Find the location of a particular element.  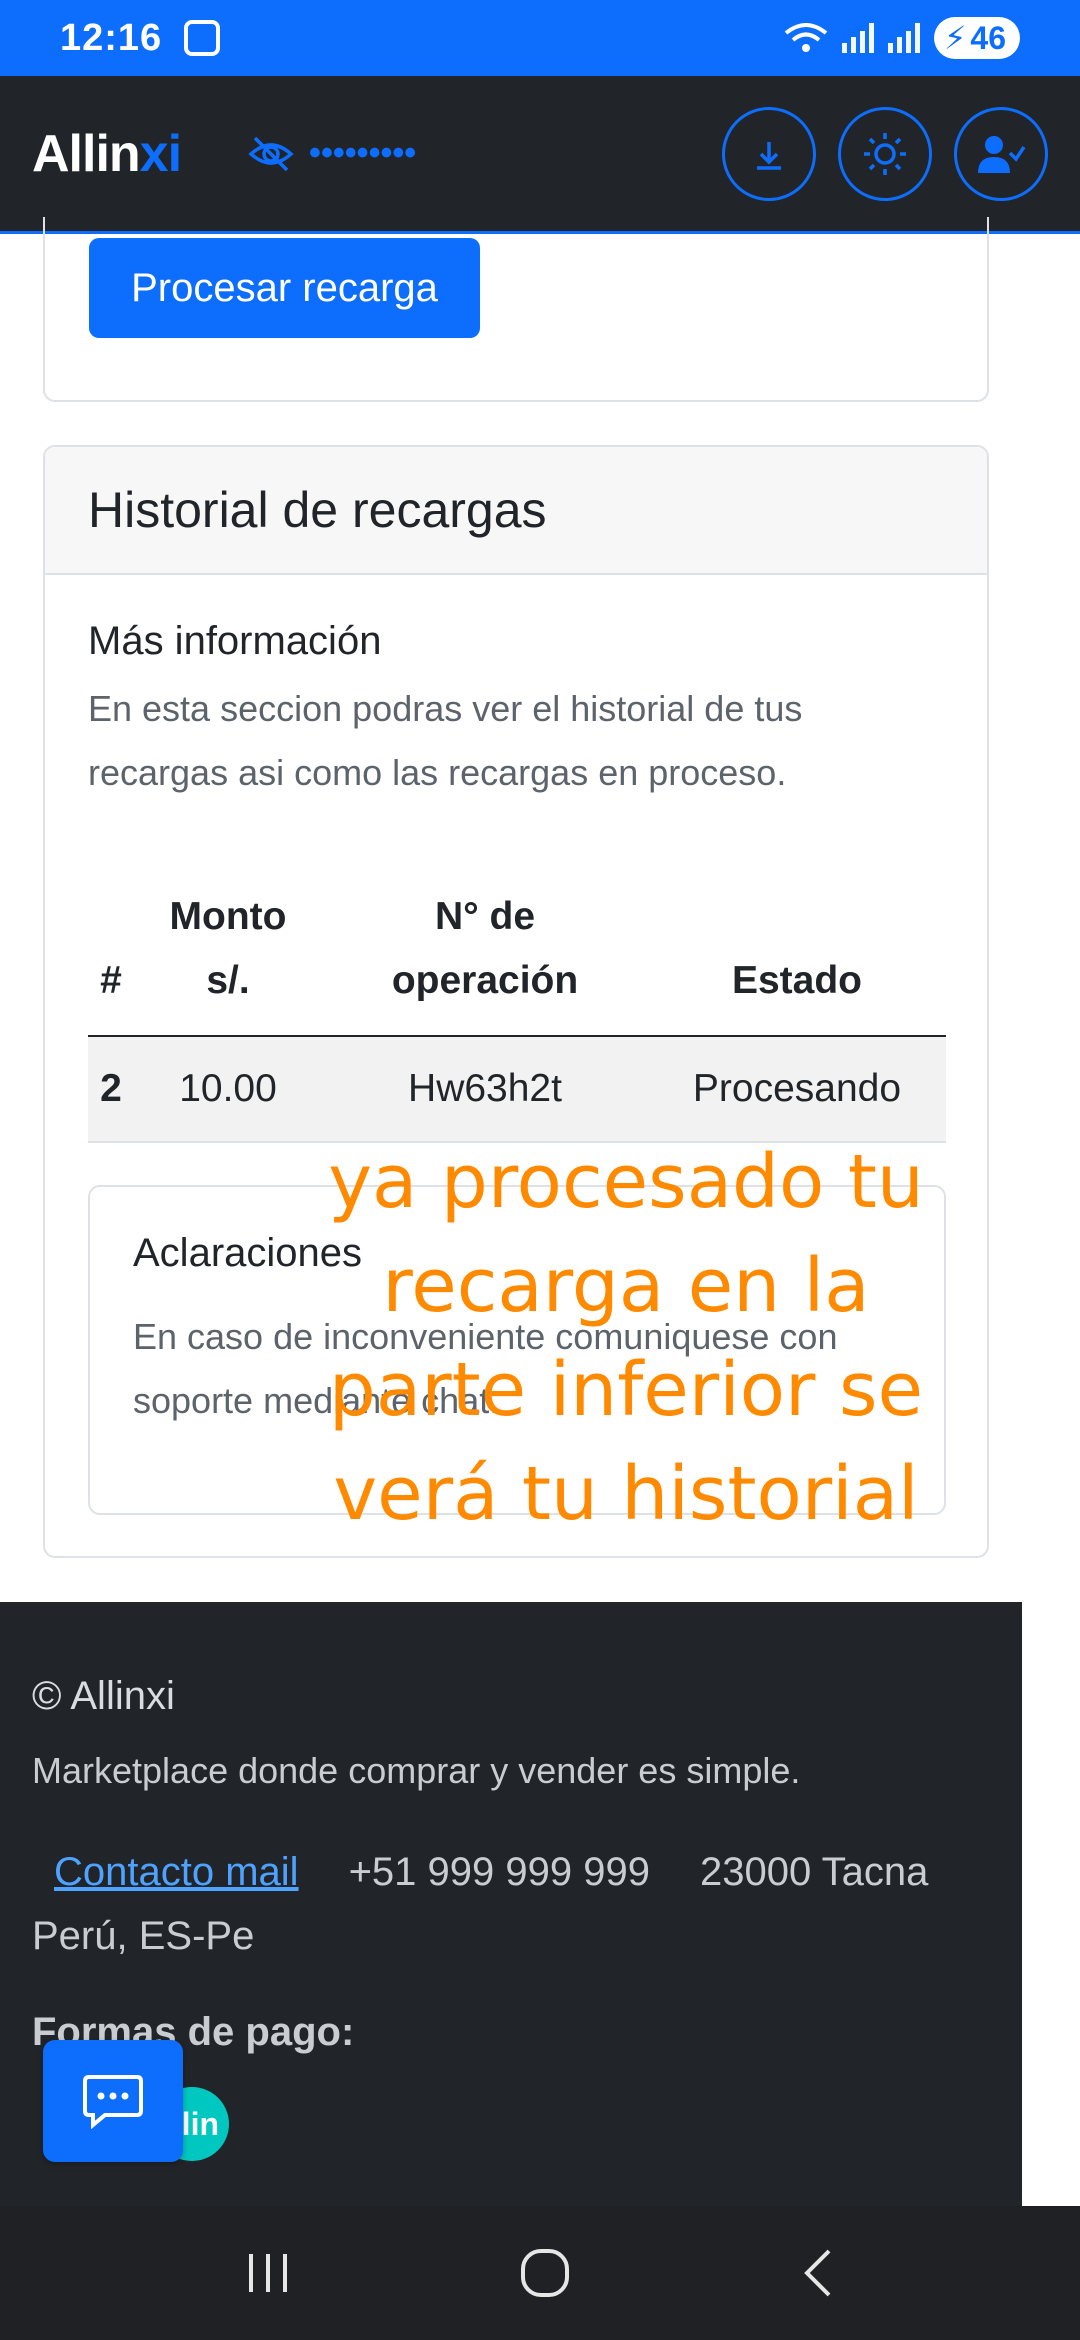

balance-toggle: ••••••••• is located at coordinates (331, 154).